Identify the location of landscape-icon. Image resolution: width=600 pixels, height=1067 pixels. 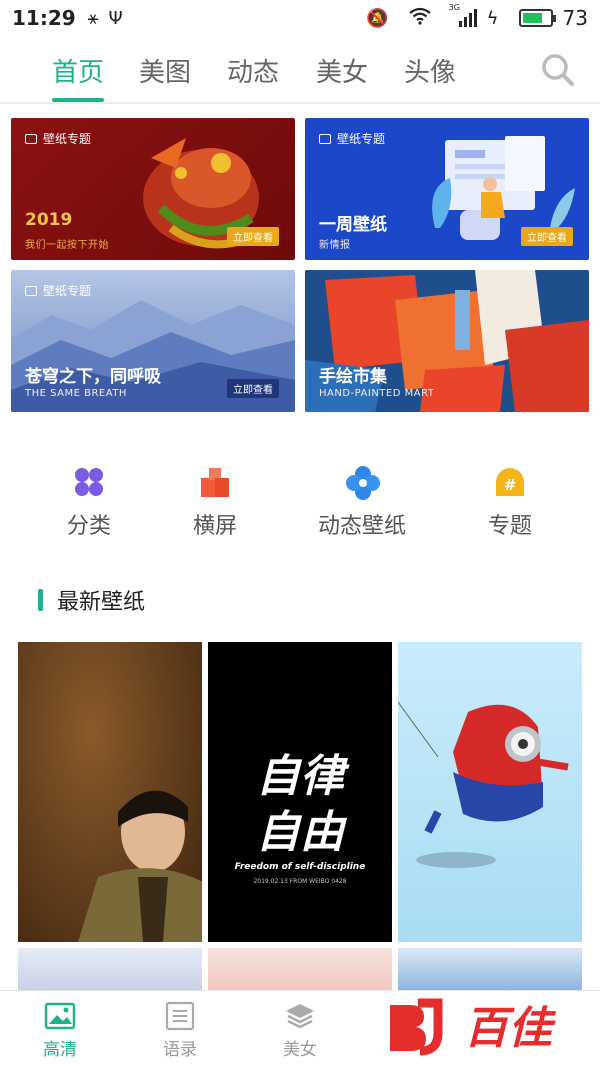
(215, 482).